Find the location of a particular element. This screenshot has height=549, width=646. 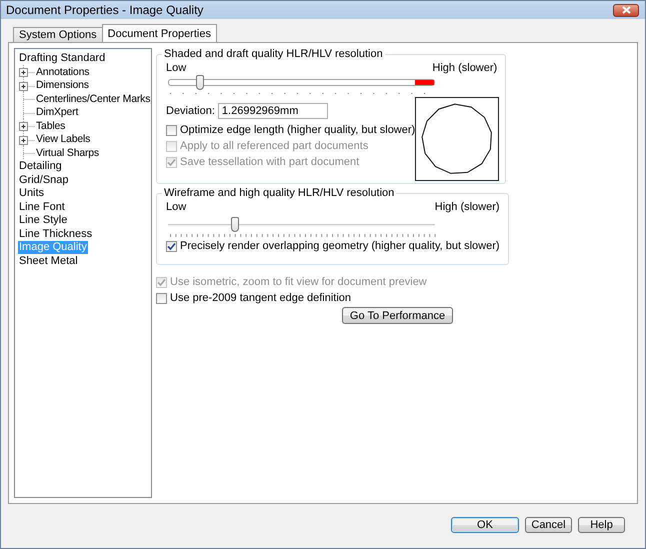

checkbox-label: Apply to all referenced part documents is located at coordinates (274, 146).